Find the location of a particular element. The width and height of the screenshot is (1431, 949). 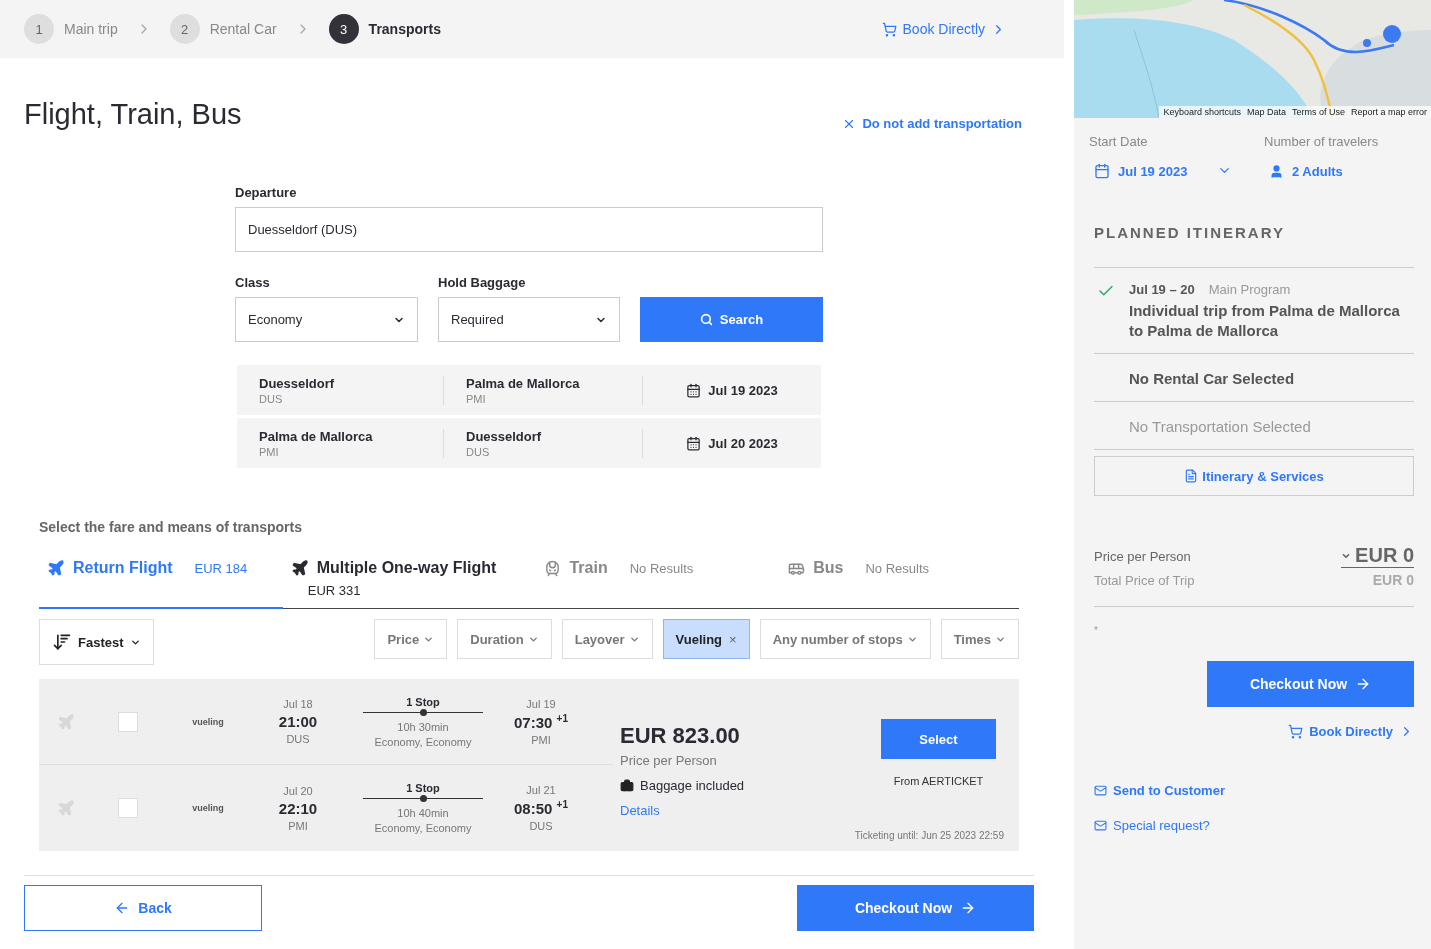

baggage-select: Required is located at coordinates (529, 319).